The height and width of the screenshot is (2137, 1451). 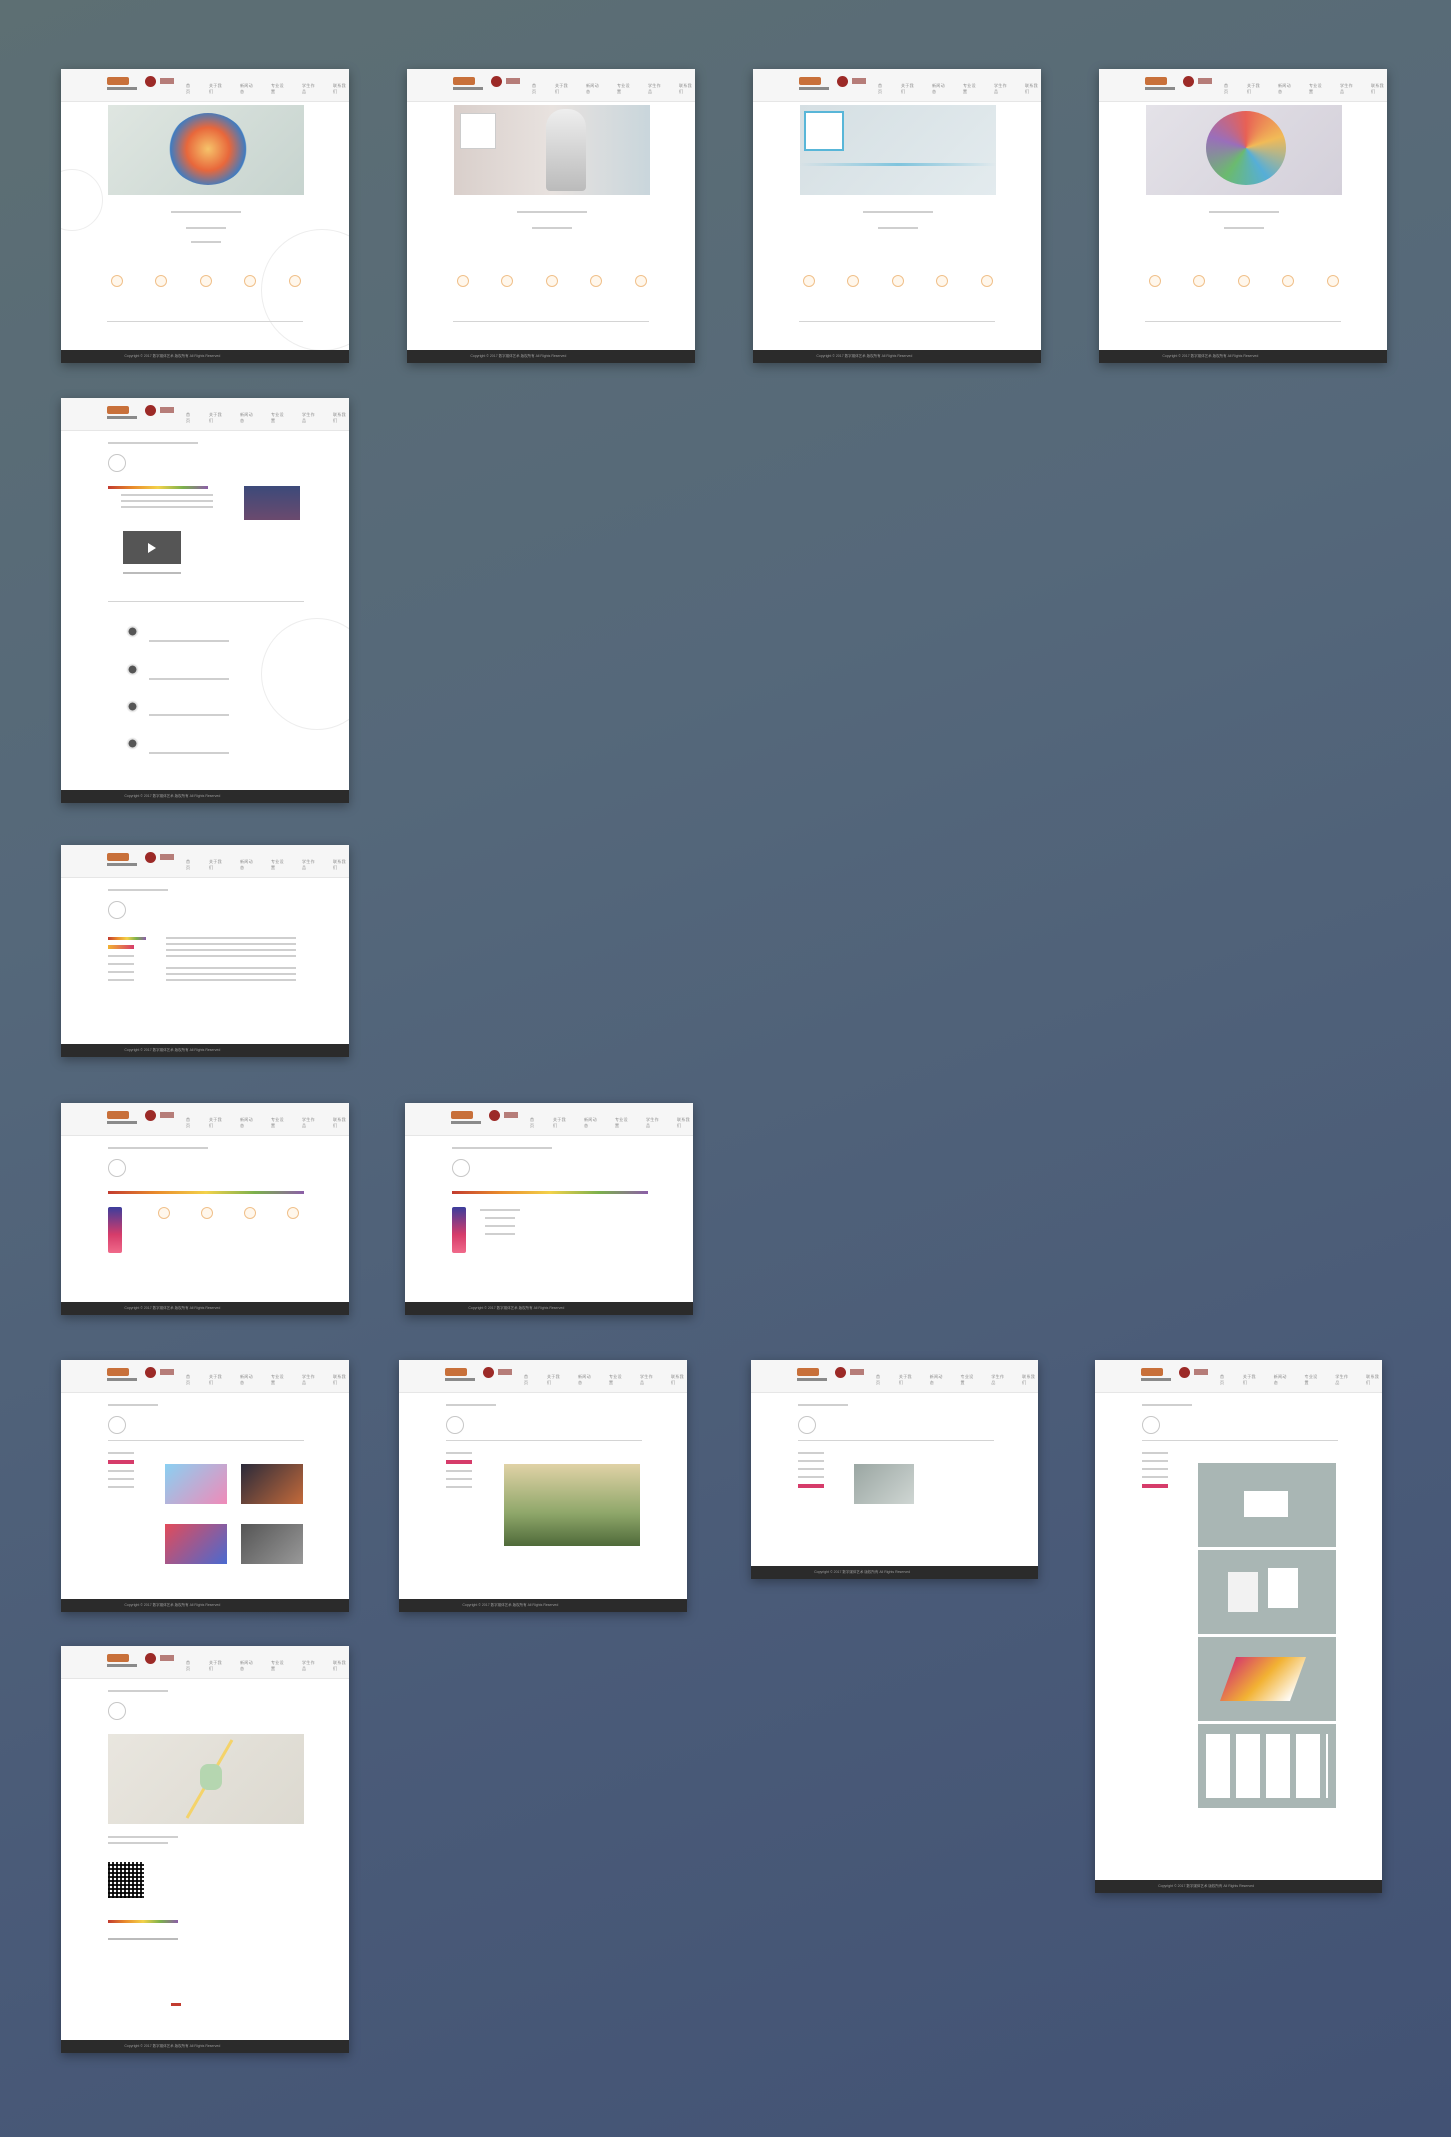 I want to click on submit-button, so click(x=176, y=2004).